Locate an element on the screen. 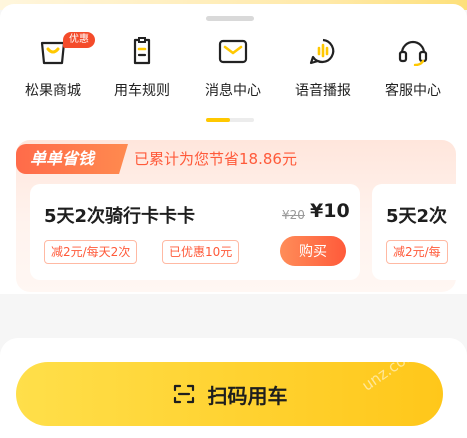  nav-label-voice: 语音播报 is located at coordinates (323, 91).